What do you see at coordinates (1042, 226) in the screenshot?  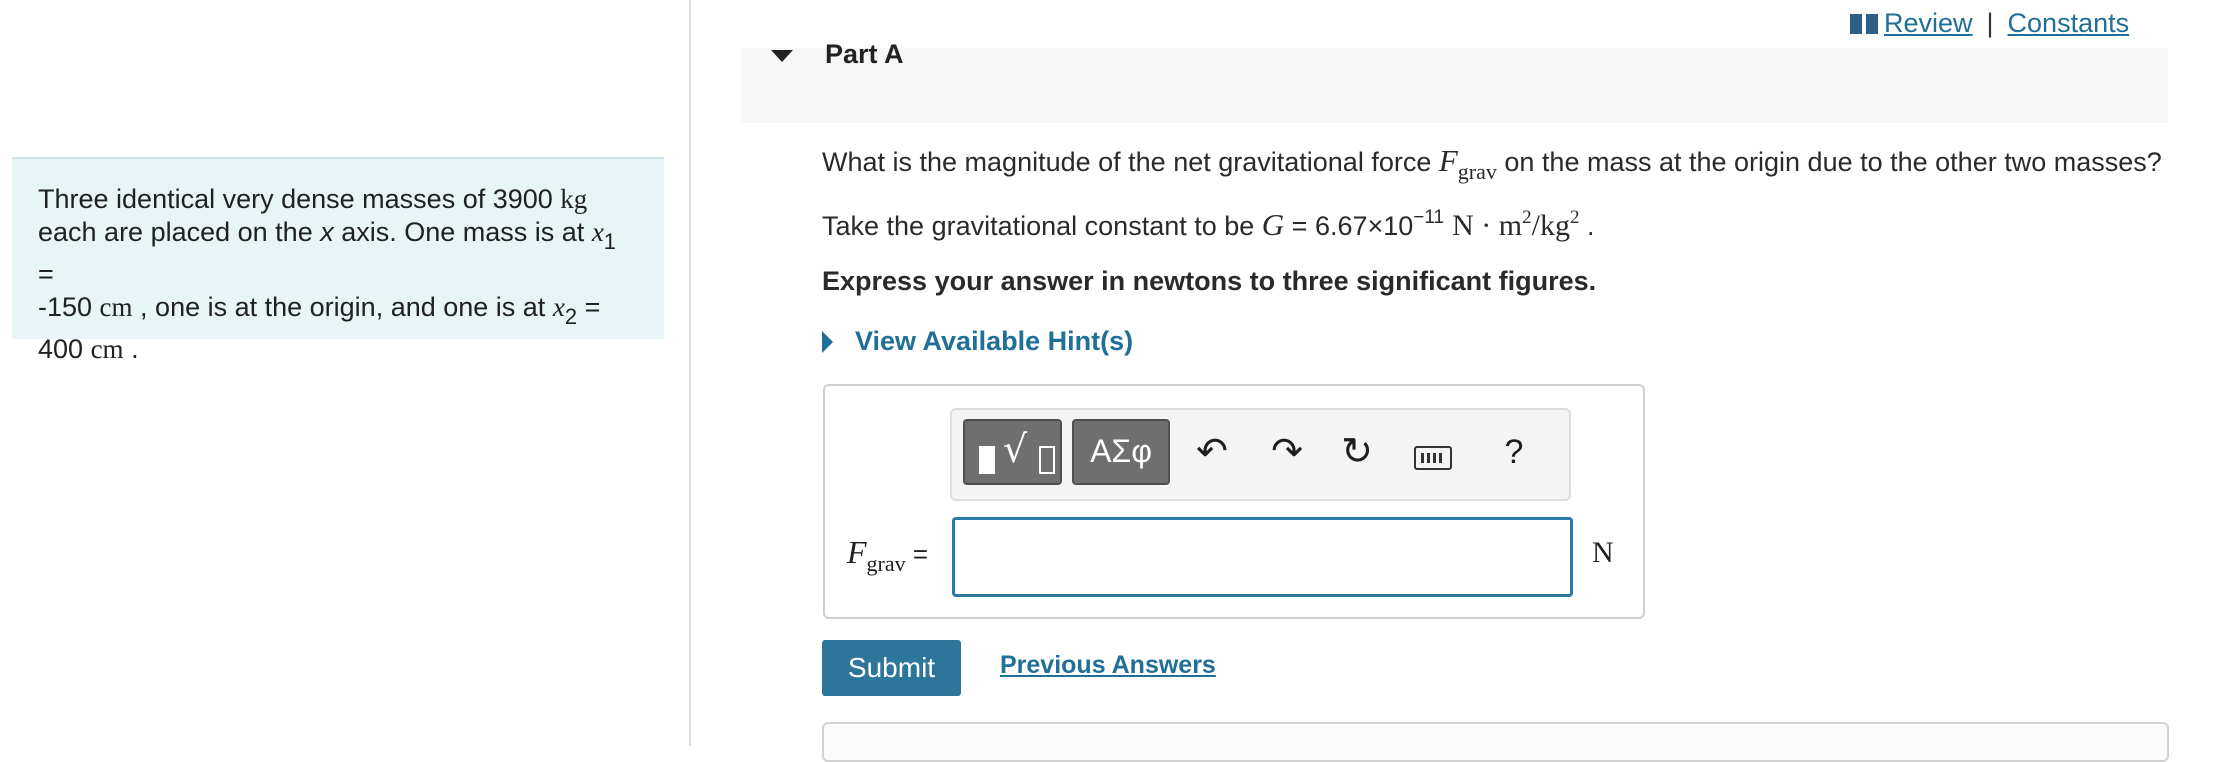 I see `question-text: Take the gravitational constant to be` at bounding box center [1042, 226].